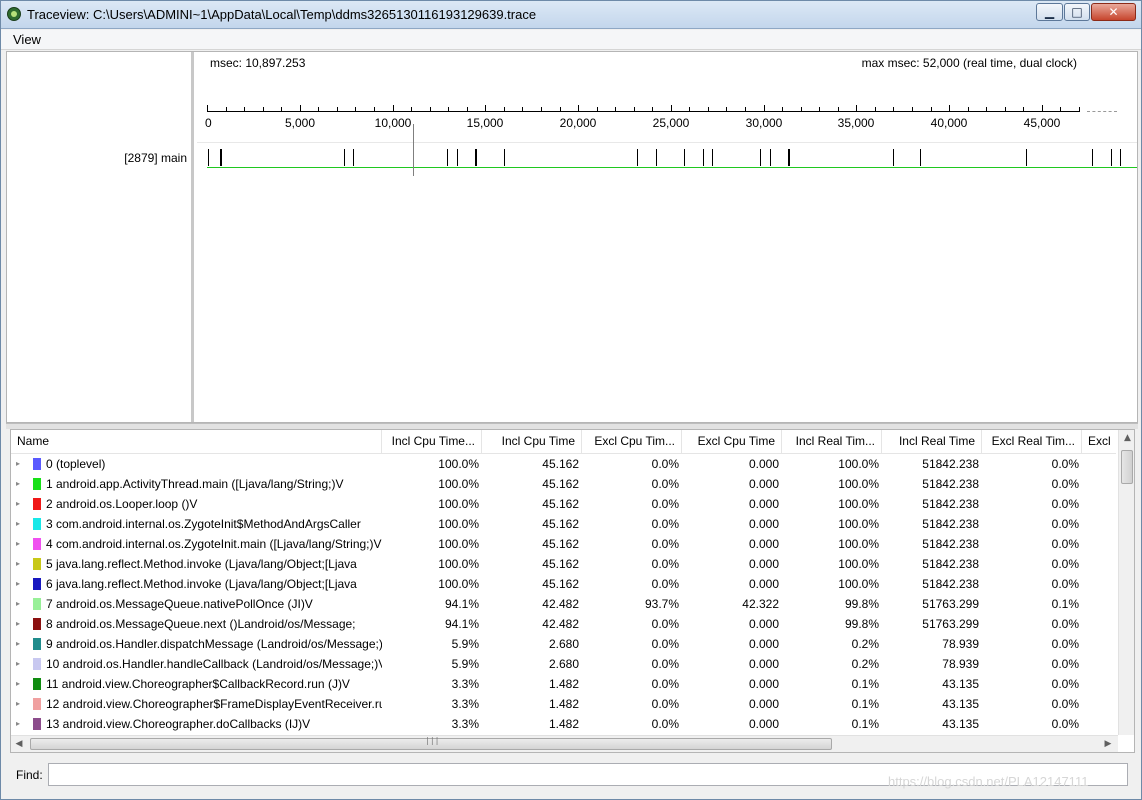 Image resolution: width=1142 pixels, height=800 pixels. Describe the element at coordinates (258, 63) in the screenshot. I see `msec-readout: msec: 10,897.253` at that location.